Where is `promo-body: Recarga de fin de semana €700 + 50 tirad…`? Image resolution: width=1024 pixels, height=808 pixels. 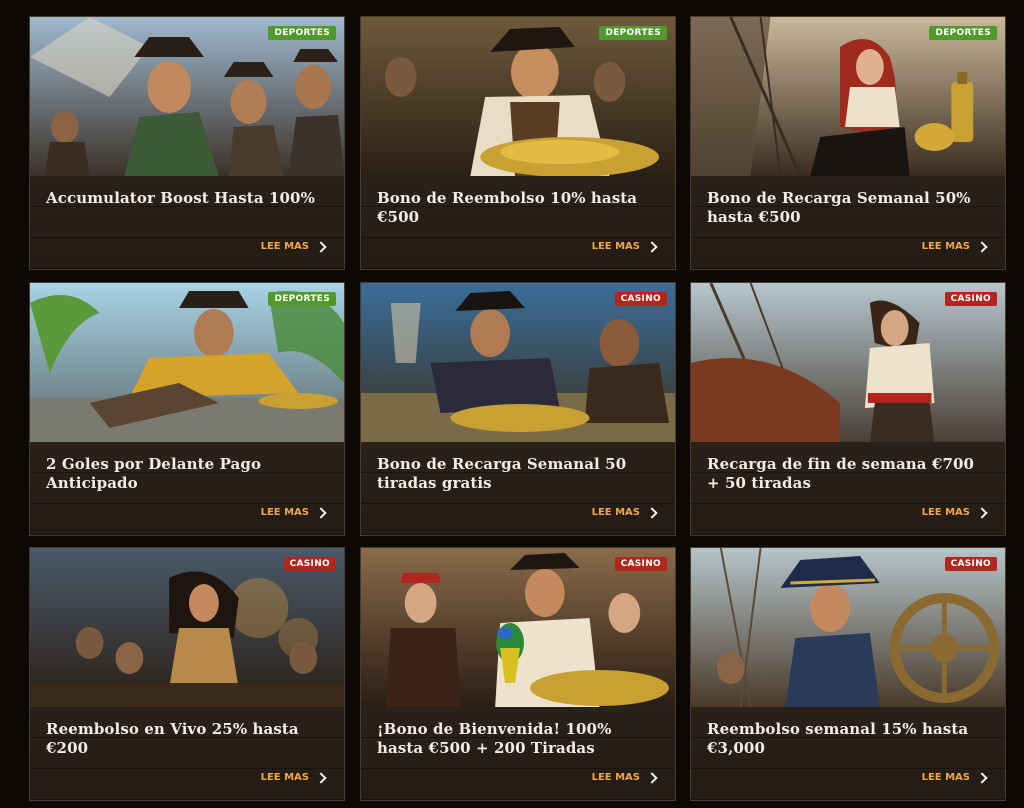
promo-body: Recarga de fin de semana €700 + 50 tirad… is located at coordinates (848, 488).